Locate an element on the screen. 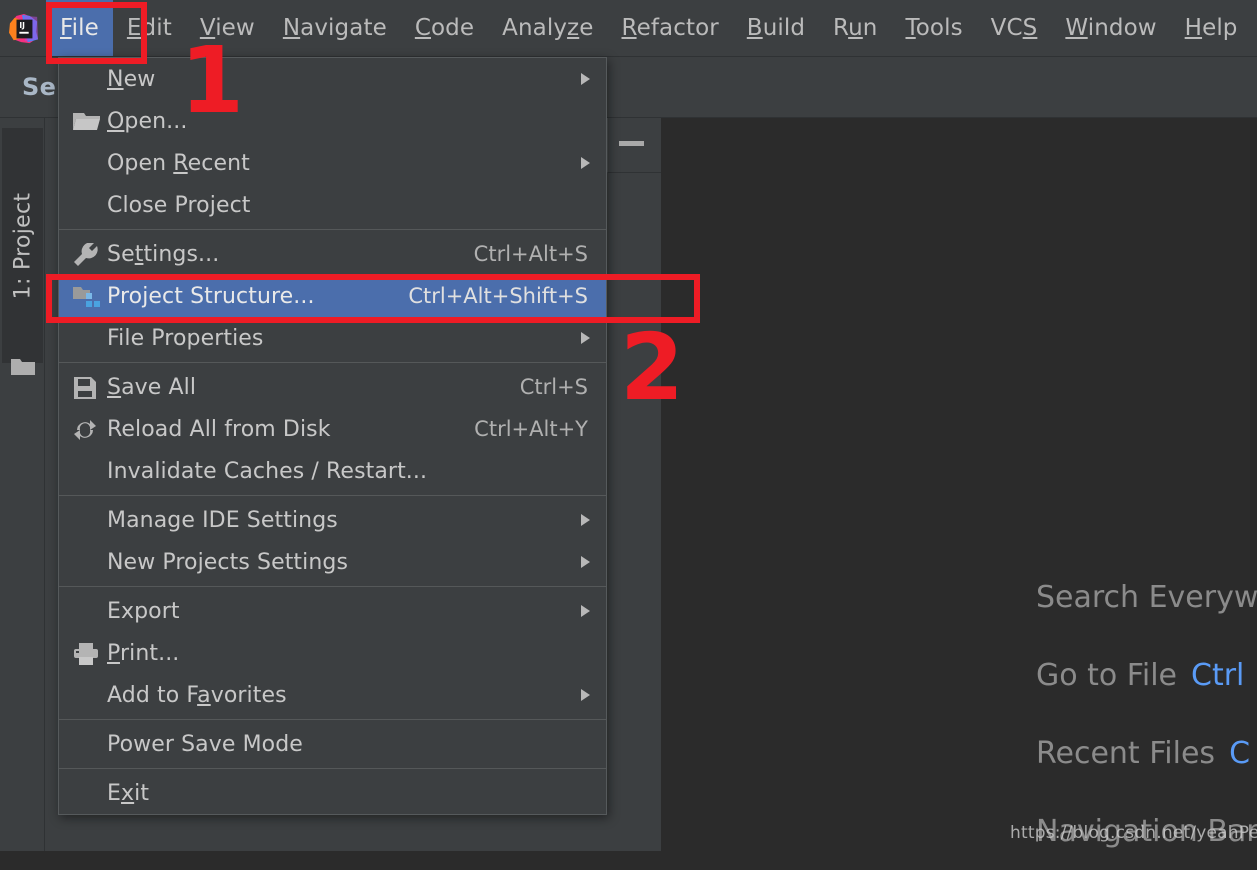 This screenshot has width=1257, height=870. editor-hint-shortcut: C is located at coordinates (1240, 753).